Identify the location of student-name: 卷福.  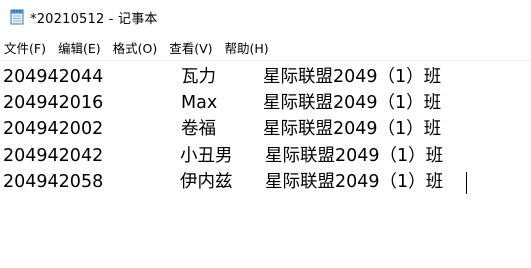
(198, 129).